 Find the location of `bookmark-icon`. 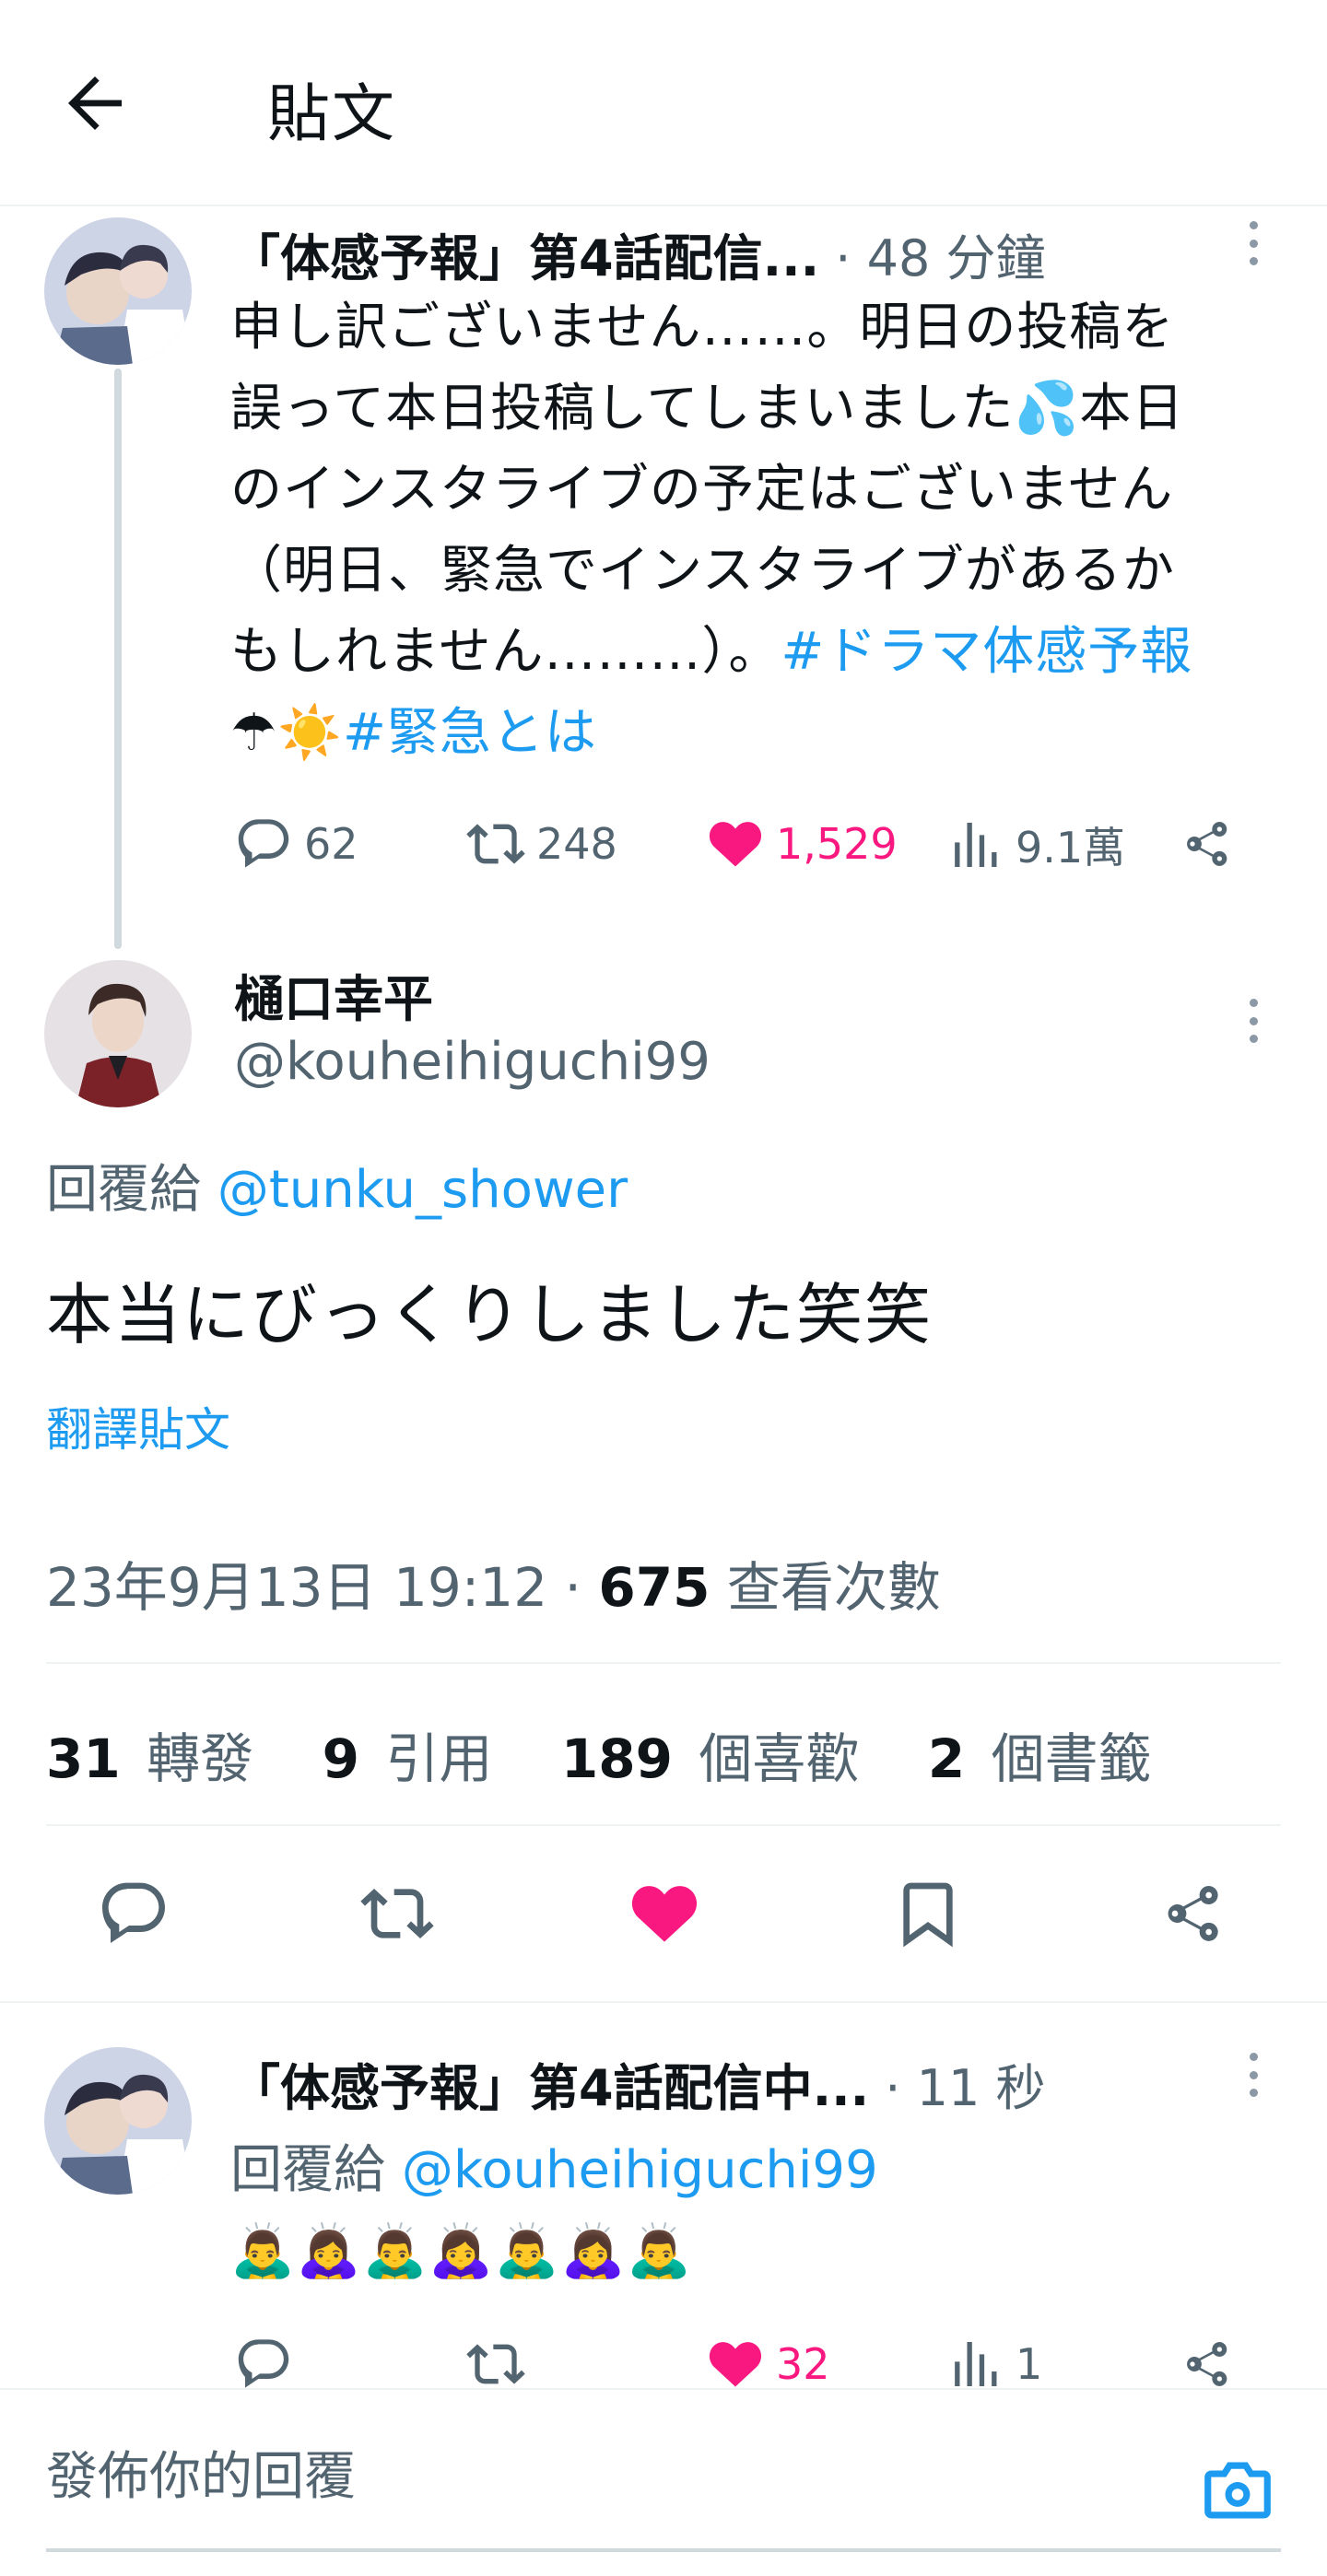

bookmark-icon is located at coordinates (928, 1915).